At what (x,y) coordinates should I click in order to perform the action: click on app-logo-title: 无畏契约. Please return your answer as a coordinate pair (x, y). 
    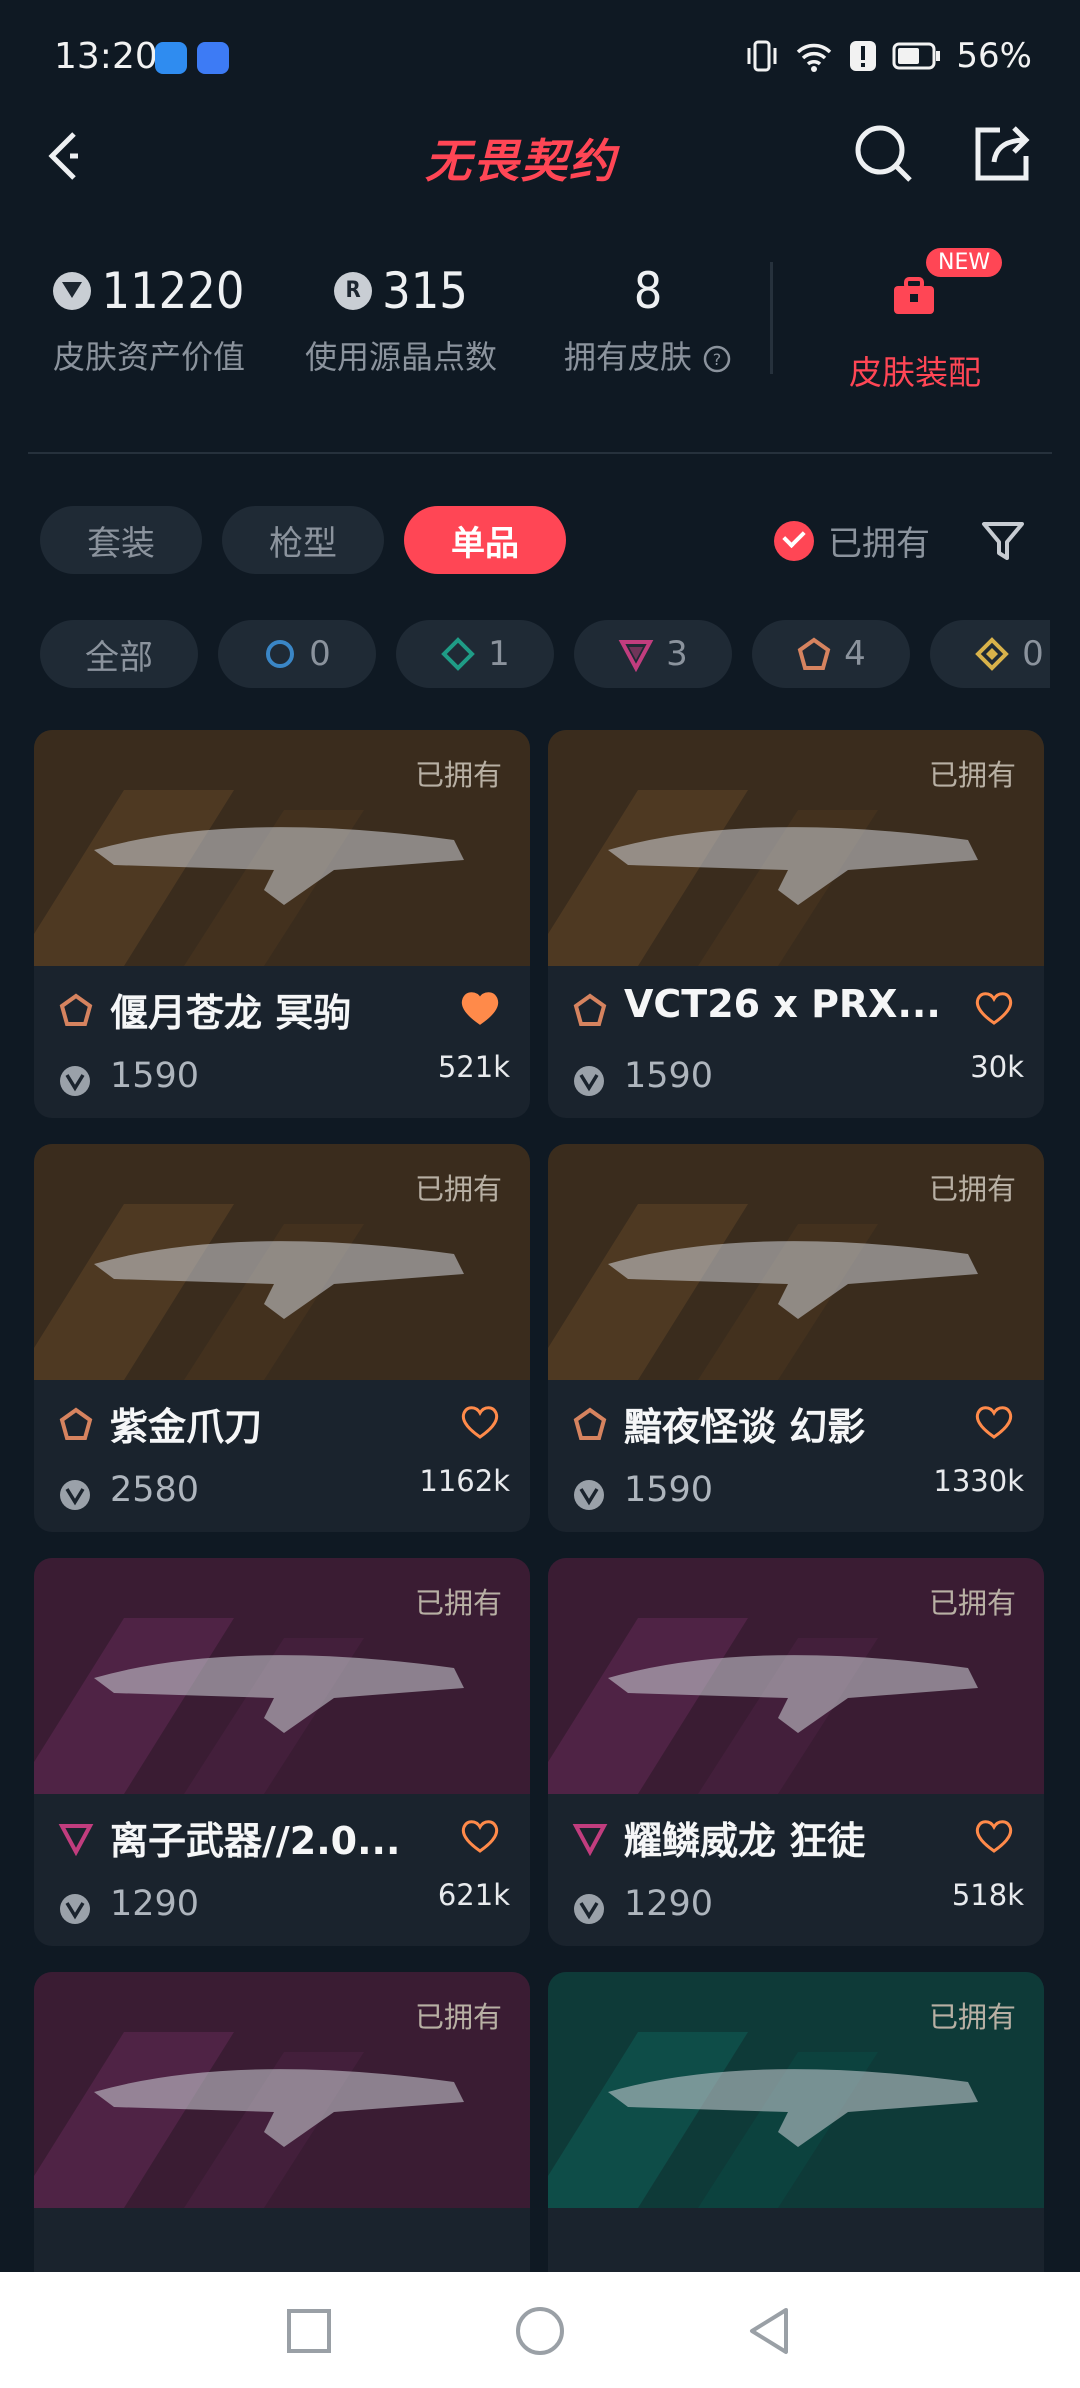
    Looking at the image, I should click on (521, 161).